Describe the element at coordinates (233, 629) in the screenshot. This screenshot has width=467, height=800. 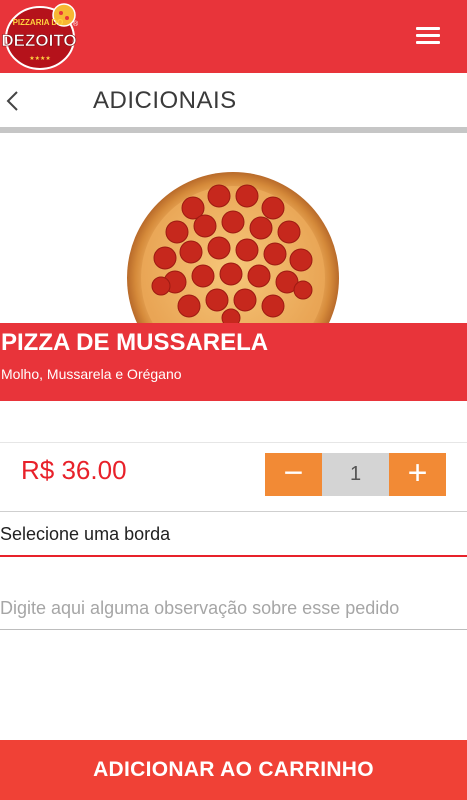
I see `observation-underline` at that location.